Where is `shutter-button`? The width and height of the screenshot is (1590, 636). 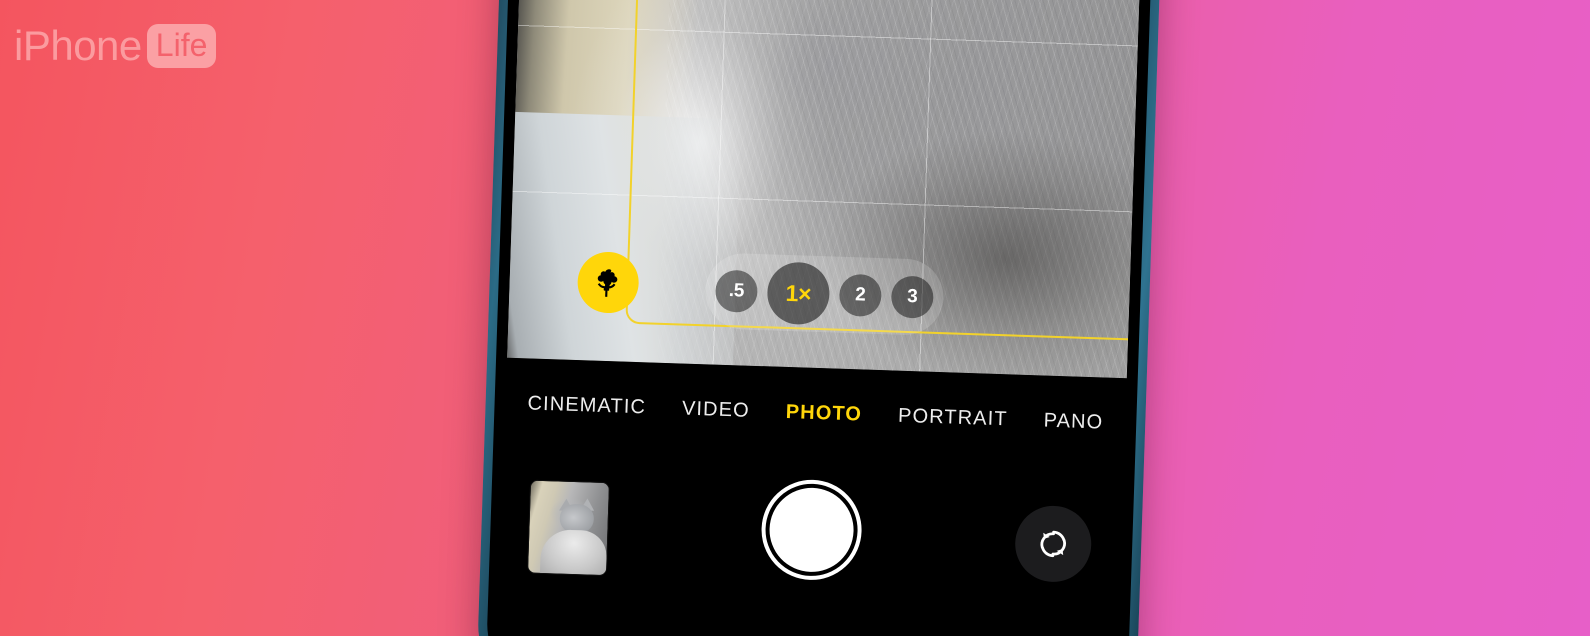
shutter-button is located at coordinates (811, 530).